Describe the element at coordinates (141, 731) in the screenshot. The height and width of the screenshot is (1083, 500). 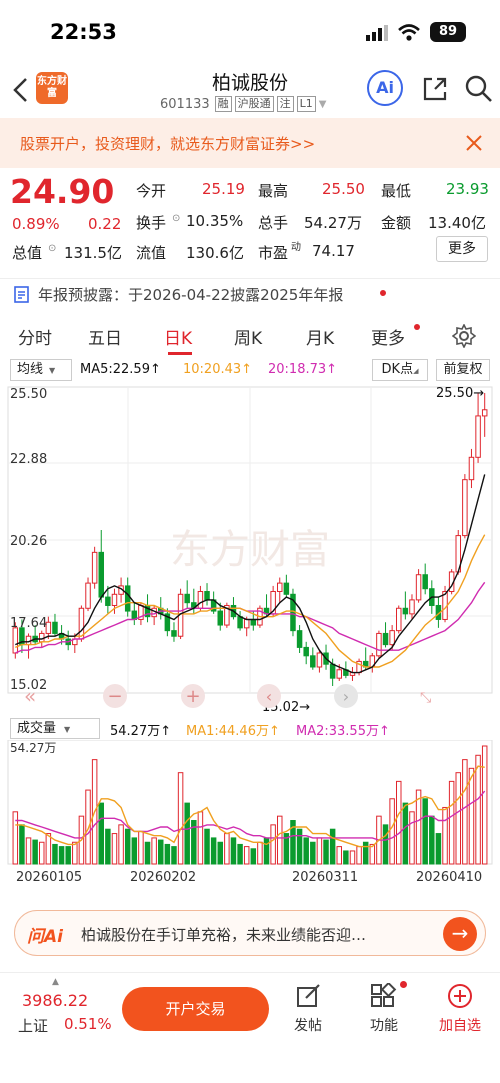
I see `volume-readout: 54.27万↑` at that location.